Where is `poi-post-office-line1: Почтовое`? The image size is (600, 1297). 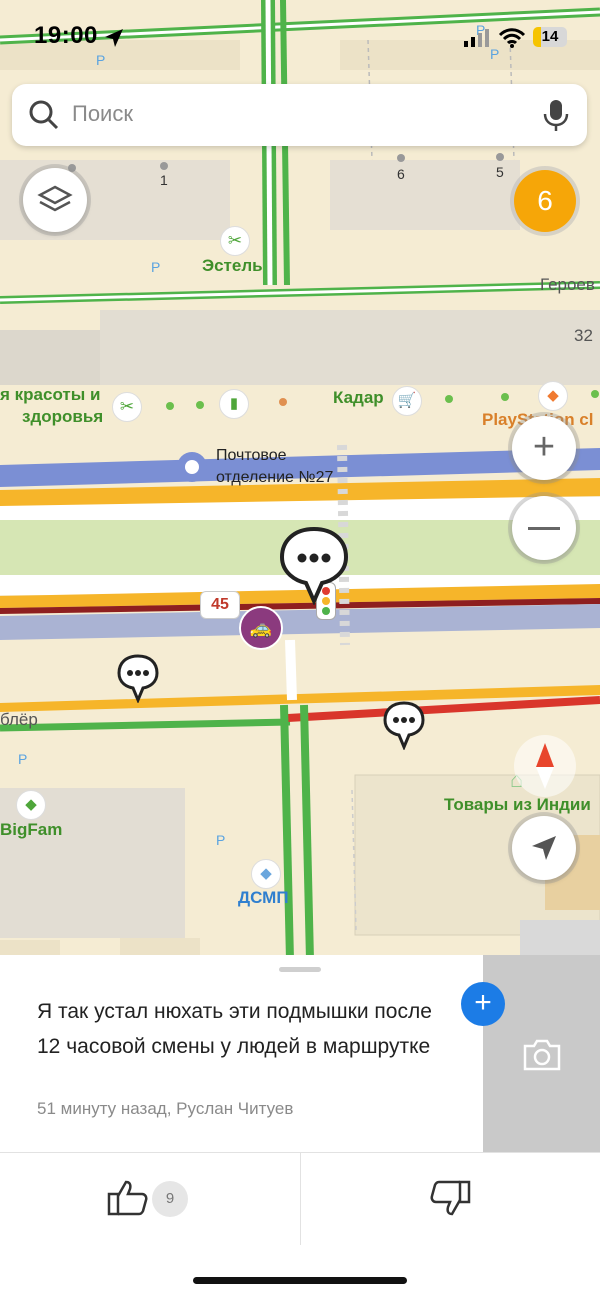
poi-post-office-line1: Почтовое is located at coordinates (251, 456).